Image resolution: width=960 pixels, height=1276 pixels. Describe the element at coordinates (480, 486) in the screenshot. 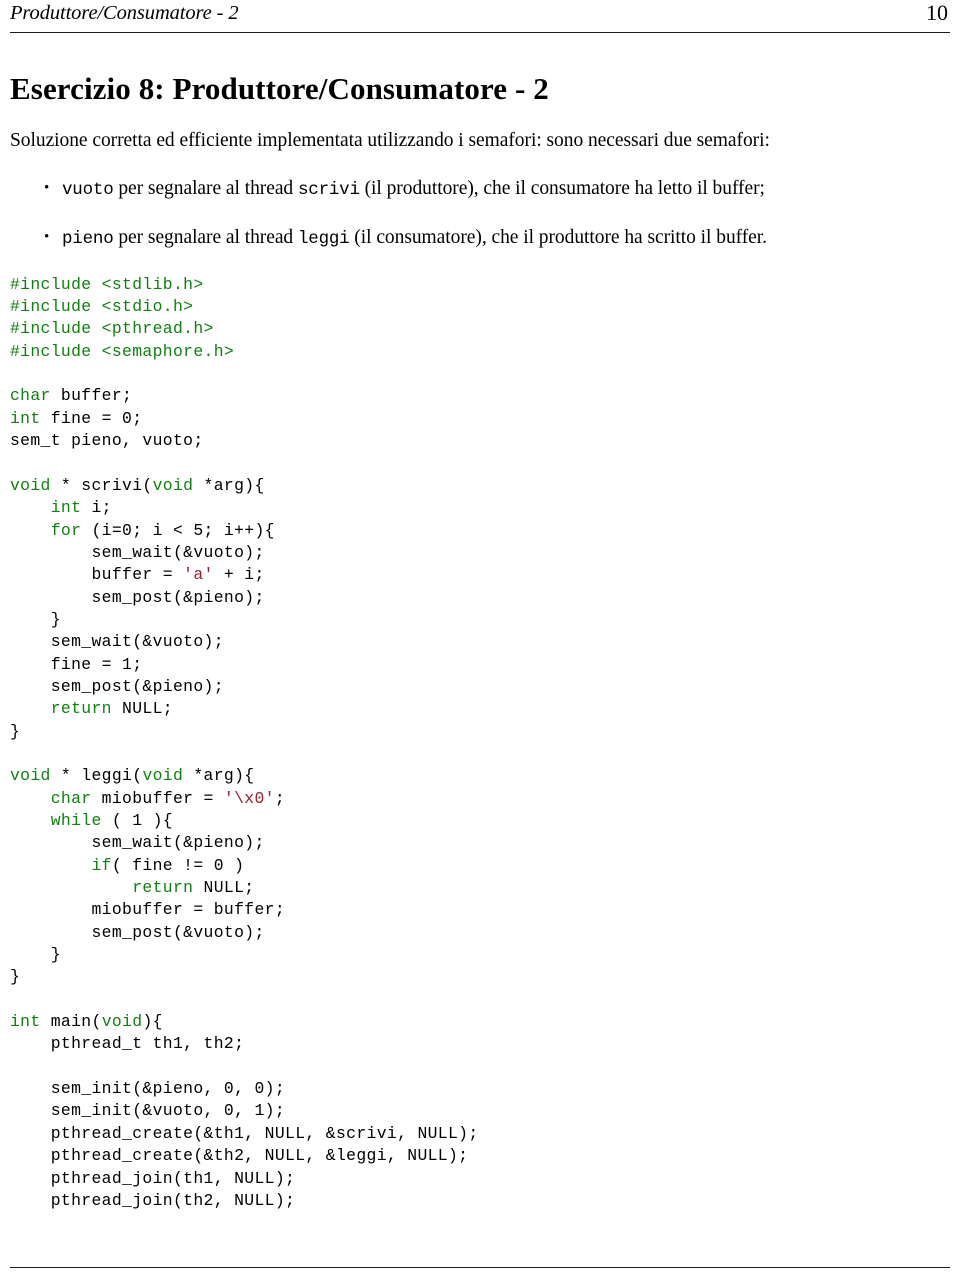

I see `code-line: void * scrivi(void *arg){` at that location.